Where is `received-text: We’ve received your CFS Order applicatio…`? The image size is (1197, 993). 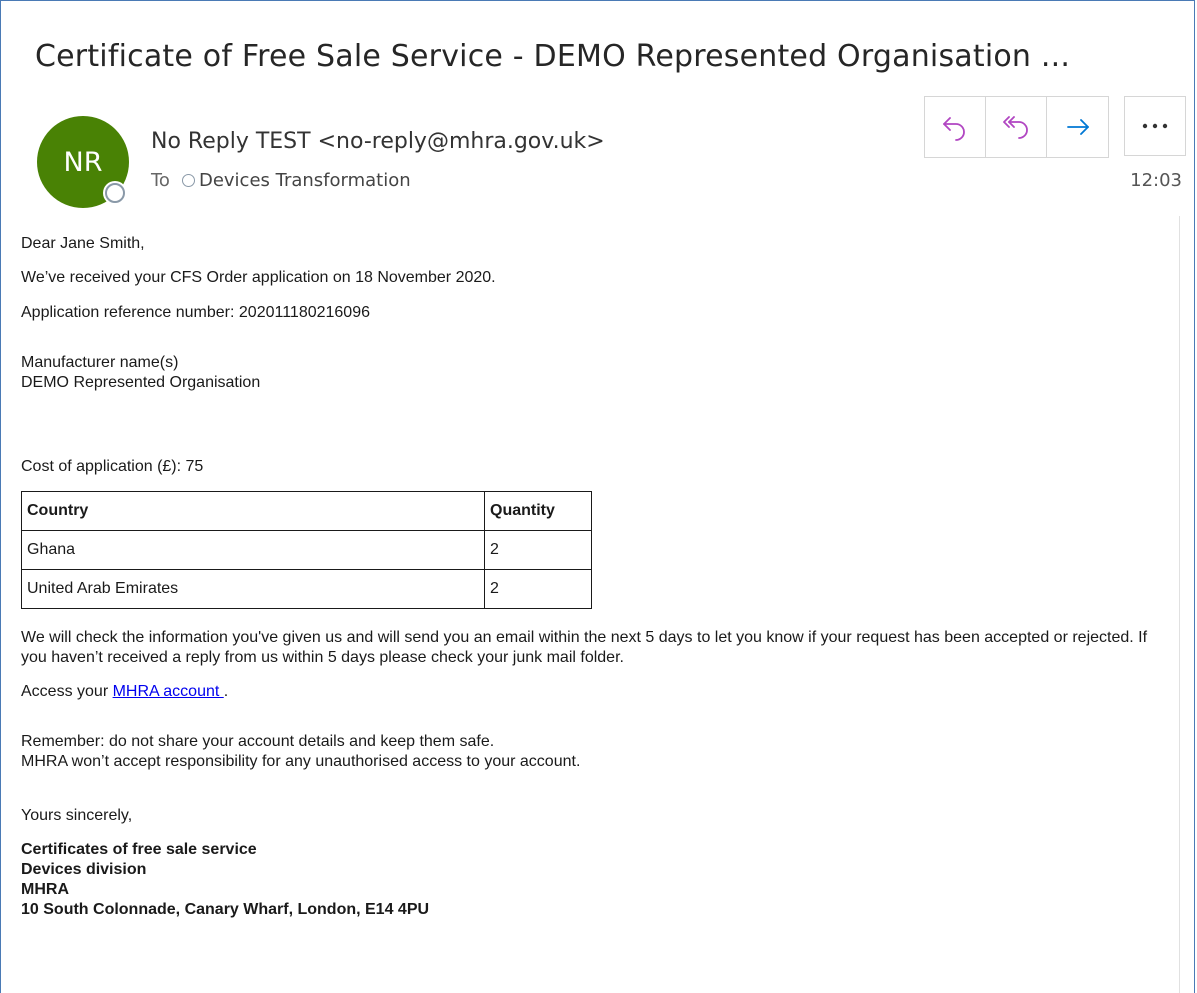
received-text: We’ve received your CFS Order applicatio… is located at coordinates (258, 277).